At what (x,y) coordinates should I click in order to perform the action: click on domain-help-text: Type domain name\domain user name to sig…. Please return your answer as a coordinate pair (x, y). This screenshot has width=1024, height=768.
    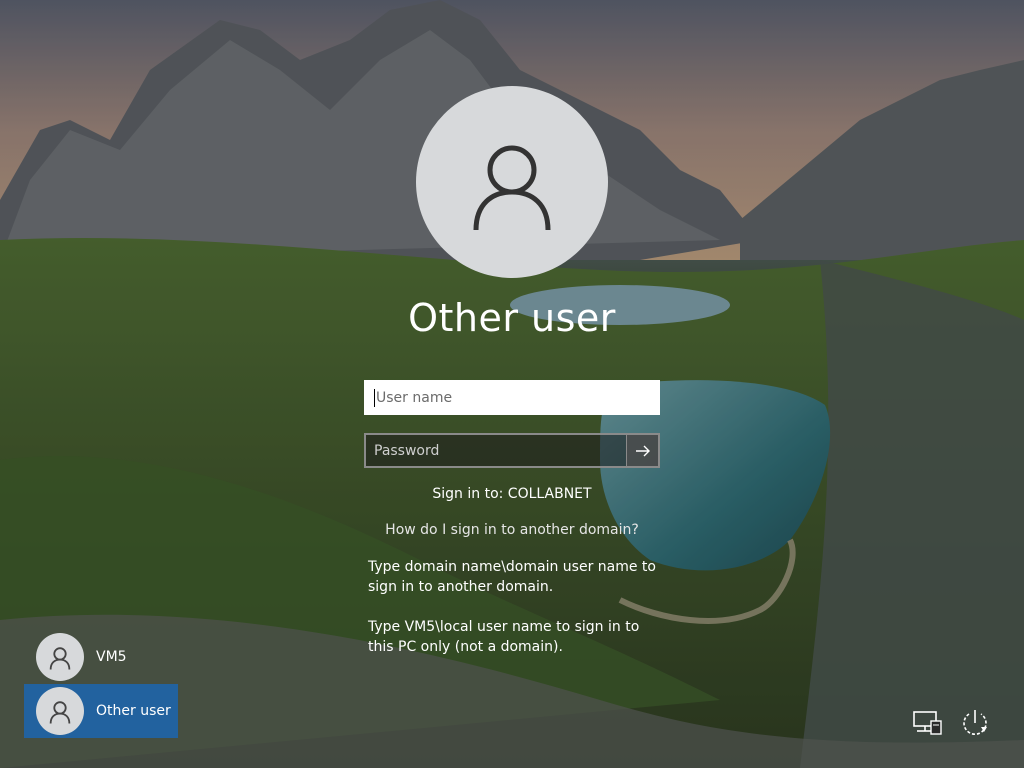
    Looking at the image, I should click on (512, 577).